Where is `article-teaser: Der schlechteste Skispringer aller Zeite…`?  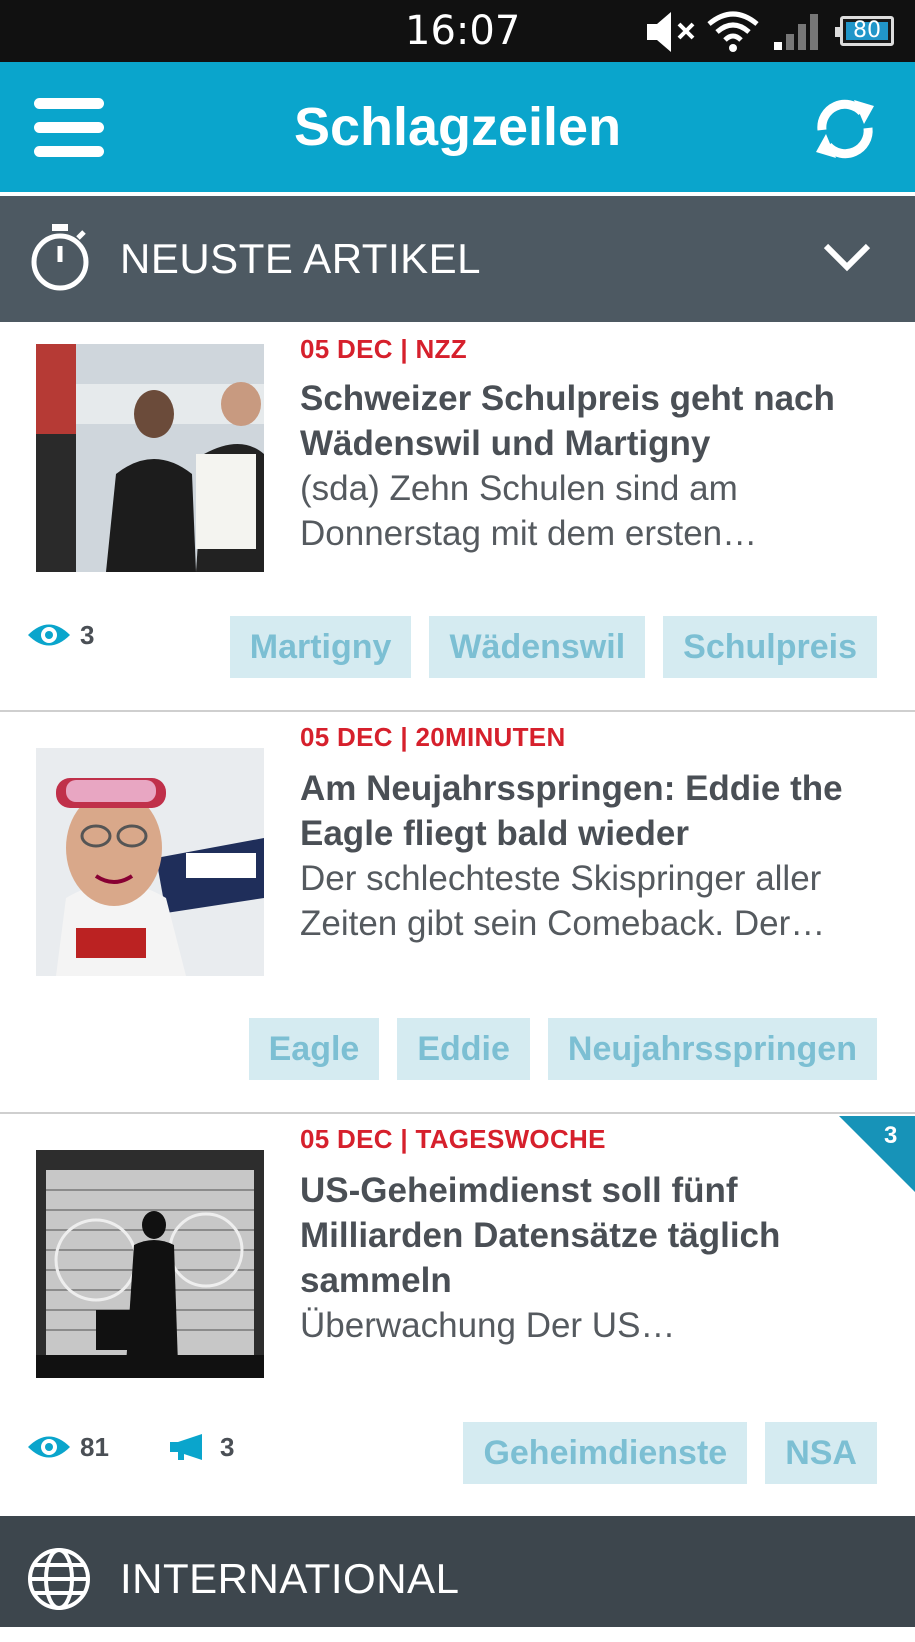 article-teaser: Der schlechteste Skispringer aller Zeite… is located at coordinates (563, 901).